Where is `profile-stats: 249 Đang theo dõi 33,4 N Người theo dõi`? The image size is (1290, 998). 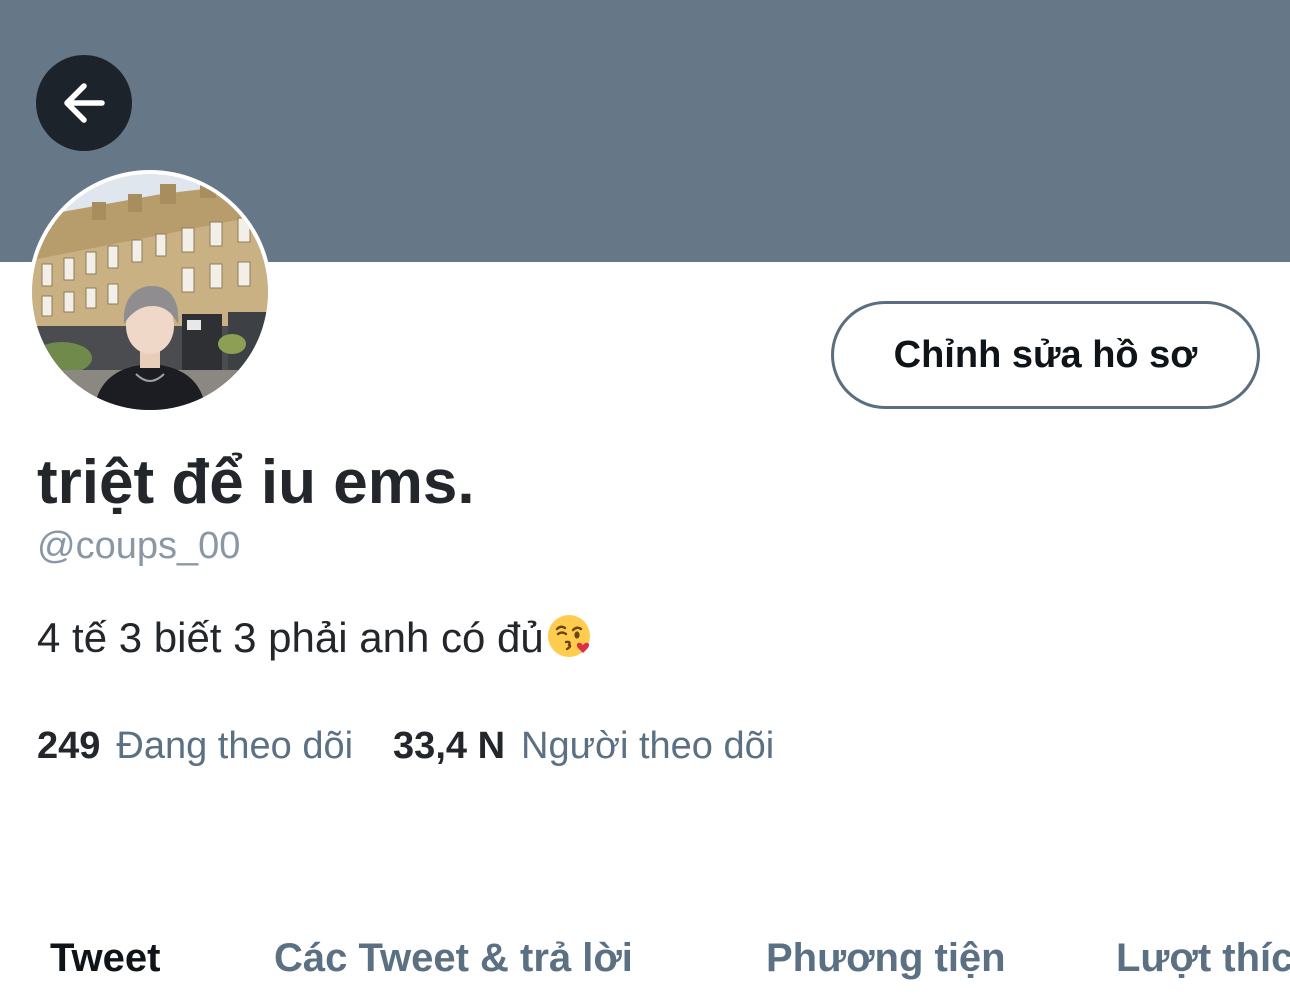
profile-stats: 249 Đang theo dõi 33,4 N Người theo dõi is located at coordinates (405, 746).